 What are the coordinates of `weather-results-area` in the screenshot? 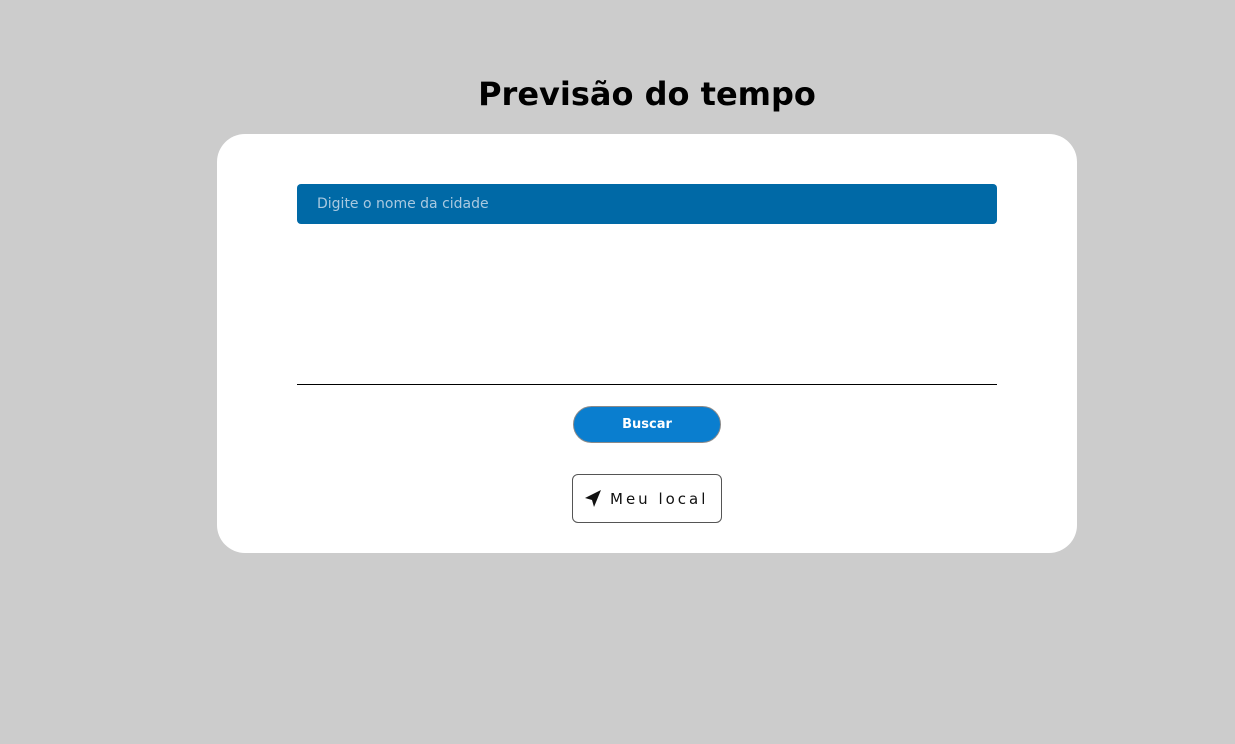 It's located at (647, 304).